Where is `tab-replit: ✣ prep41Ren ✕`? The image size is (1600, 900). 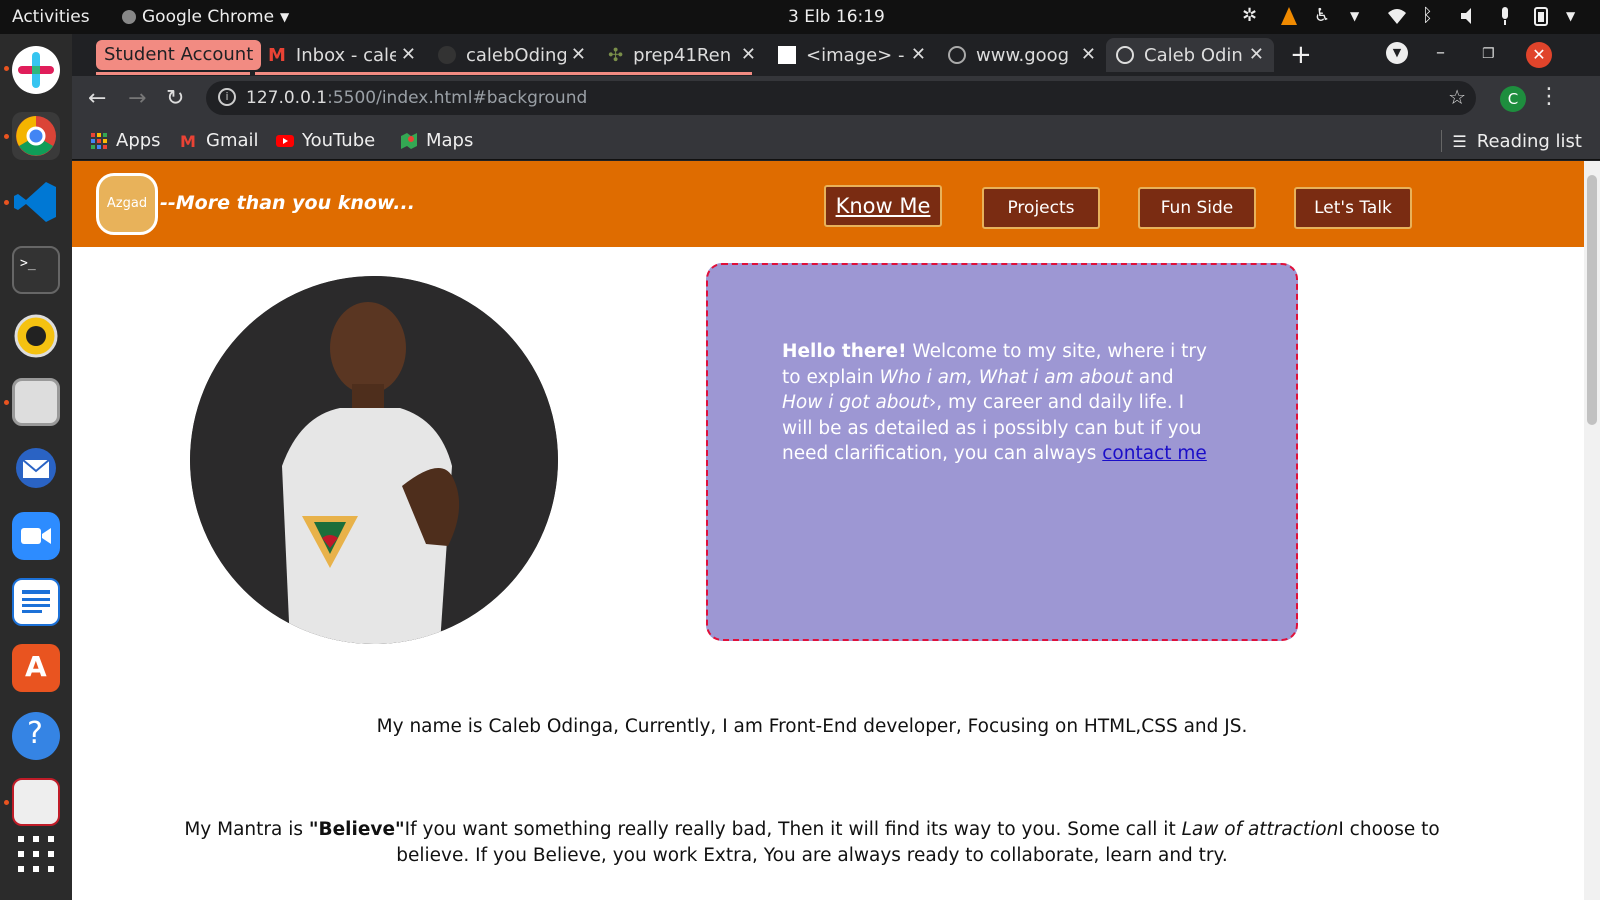 tab-replit: ✣ prep41Ren ✕ is located at coordinates (682, 55).